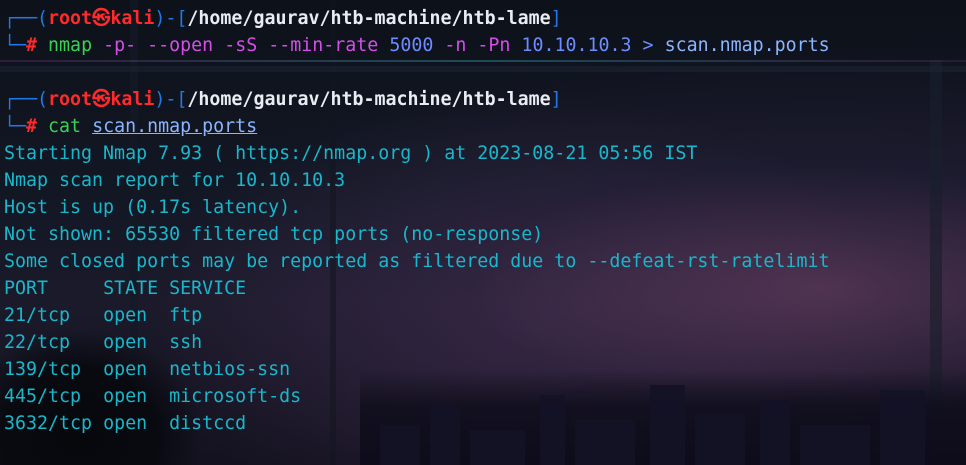 This screenshot has height=465, width=966. What do you see at coordinates (241, 45) in the screenshot?
I see `command-arg: -sS` at bounding box center [241, 45].